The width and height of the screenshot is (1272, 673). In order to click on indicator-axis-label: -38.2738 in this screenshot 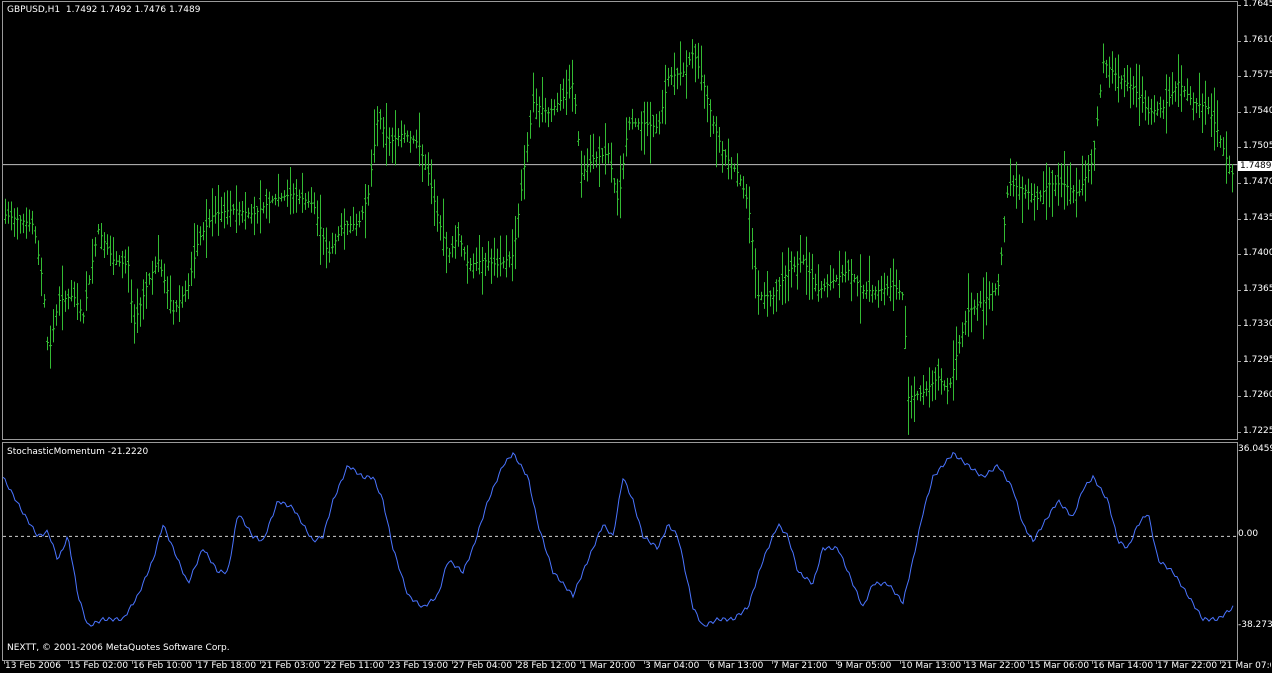, I will do `click(1255, 625)`.